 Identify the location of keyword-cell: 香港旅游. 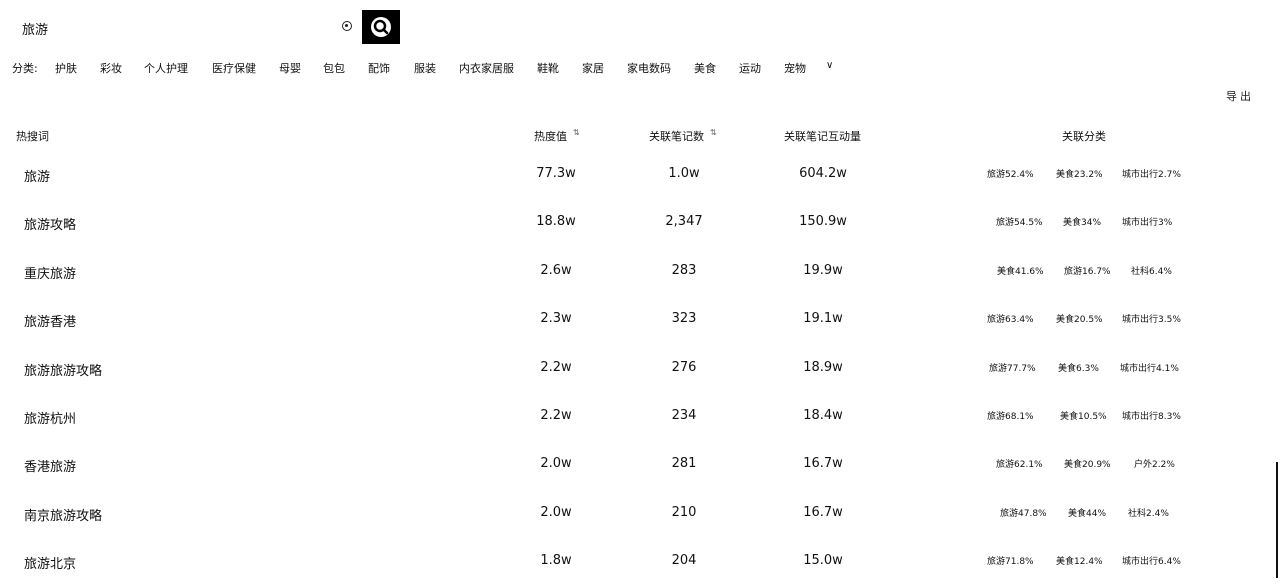
(50, 465).